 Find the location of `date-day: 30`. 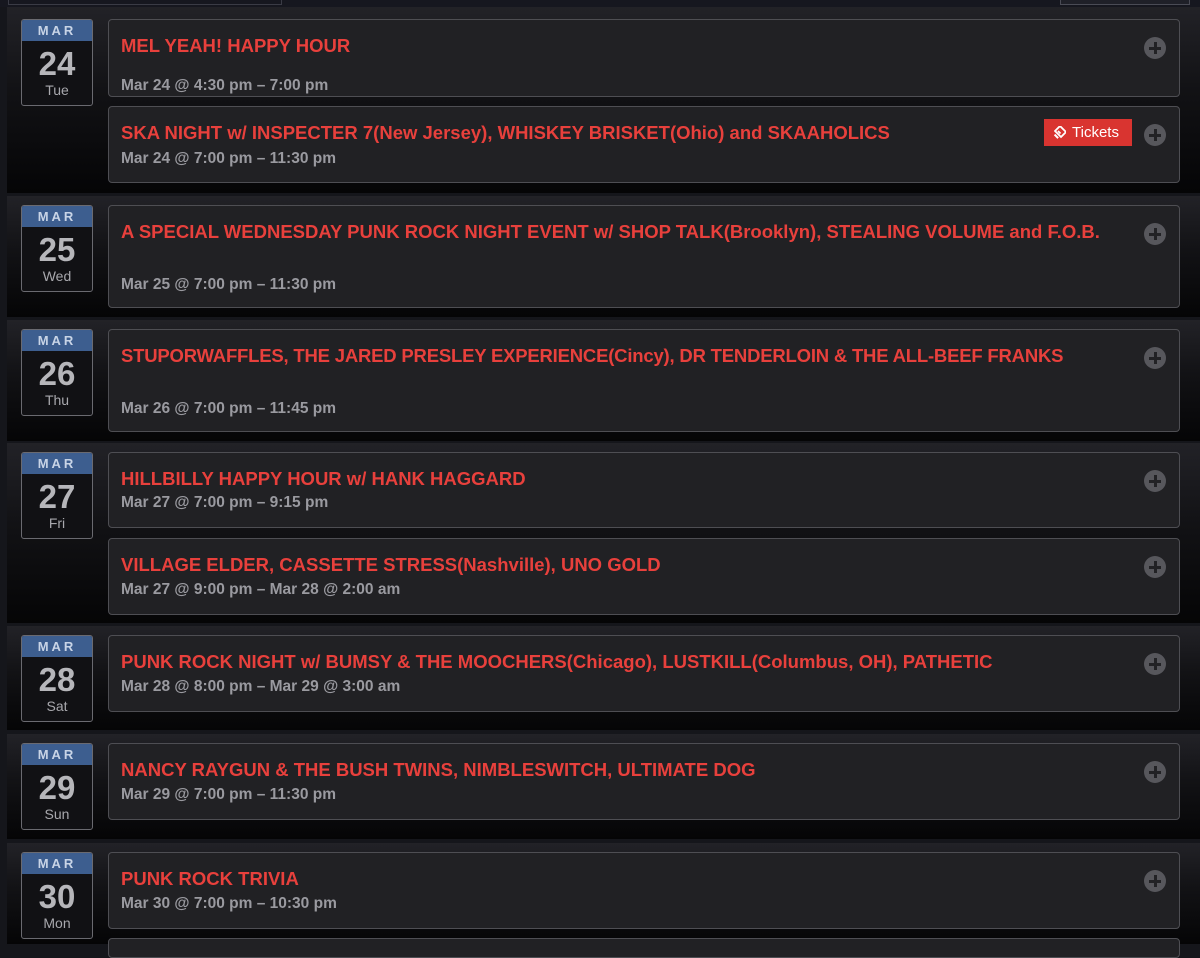

date-day: 30 is located at coordinates (57, 896).